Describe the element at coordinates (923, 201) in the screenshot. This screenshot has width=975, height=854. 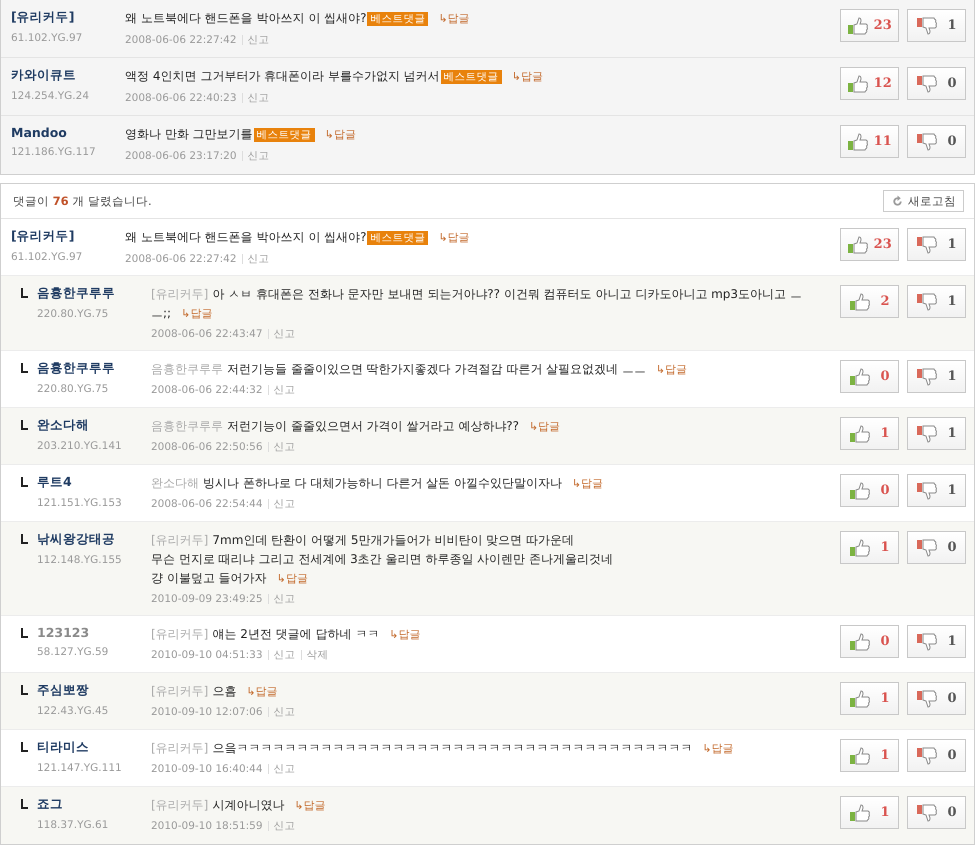
I see `refresh-button: 새로고침` at that location.